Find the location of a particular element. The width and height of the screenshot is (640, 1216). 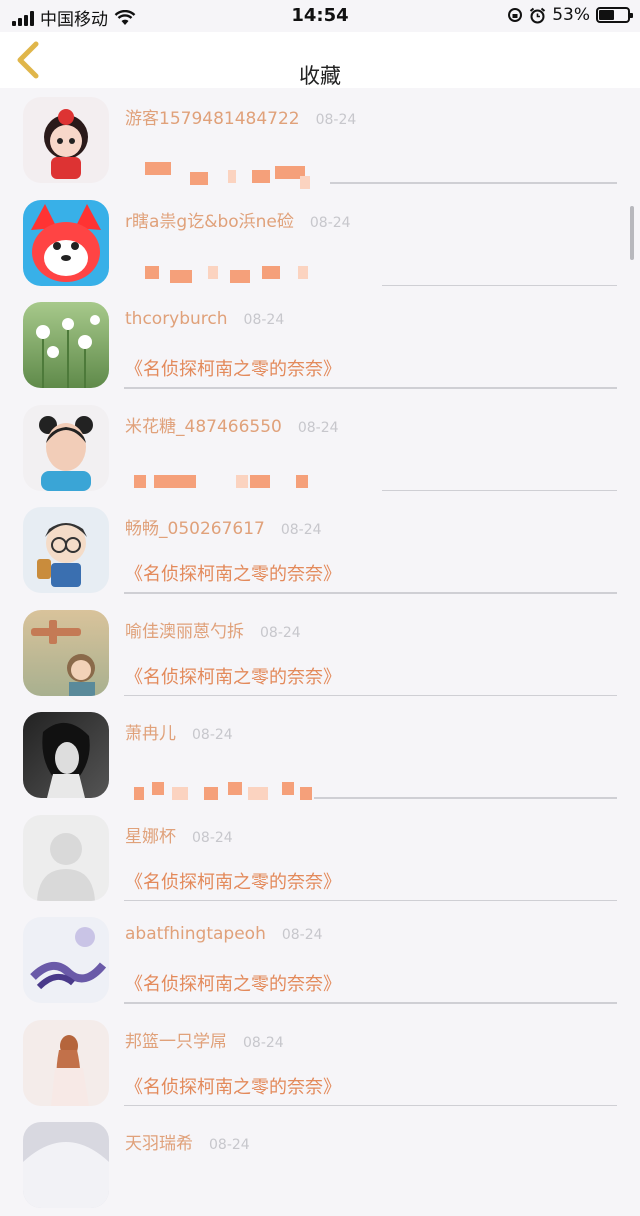

battery-percent: 53% is located at coordinates (571, 15).